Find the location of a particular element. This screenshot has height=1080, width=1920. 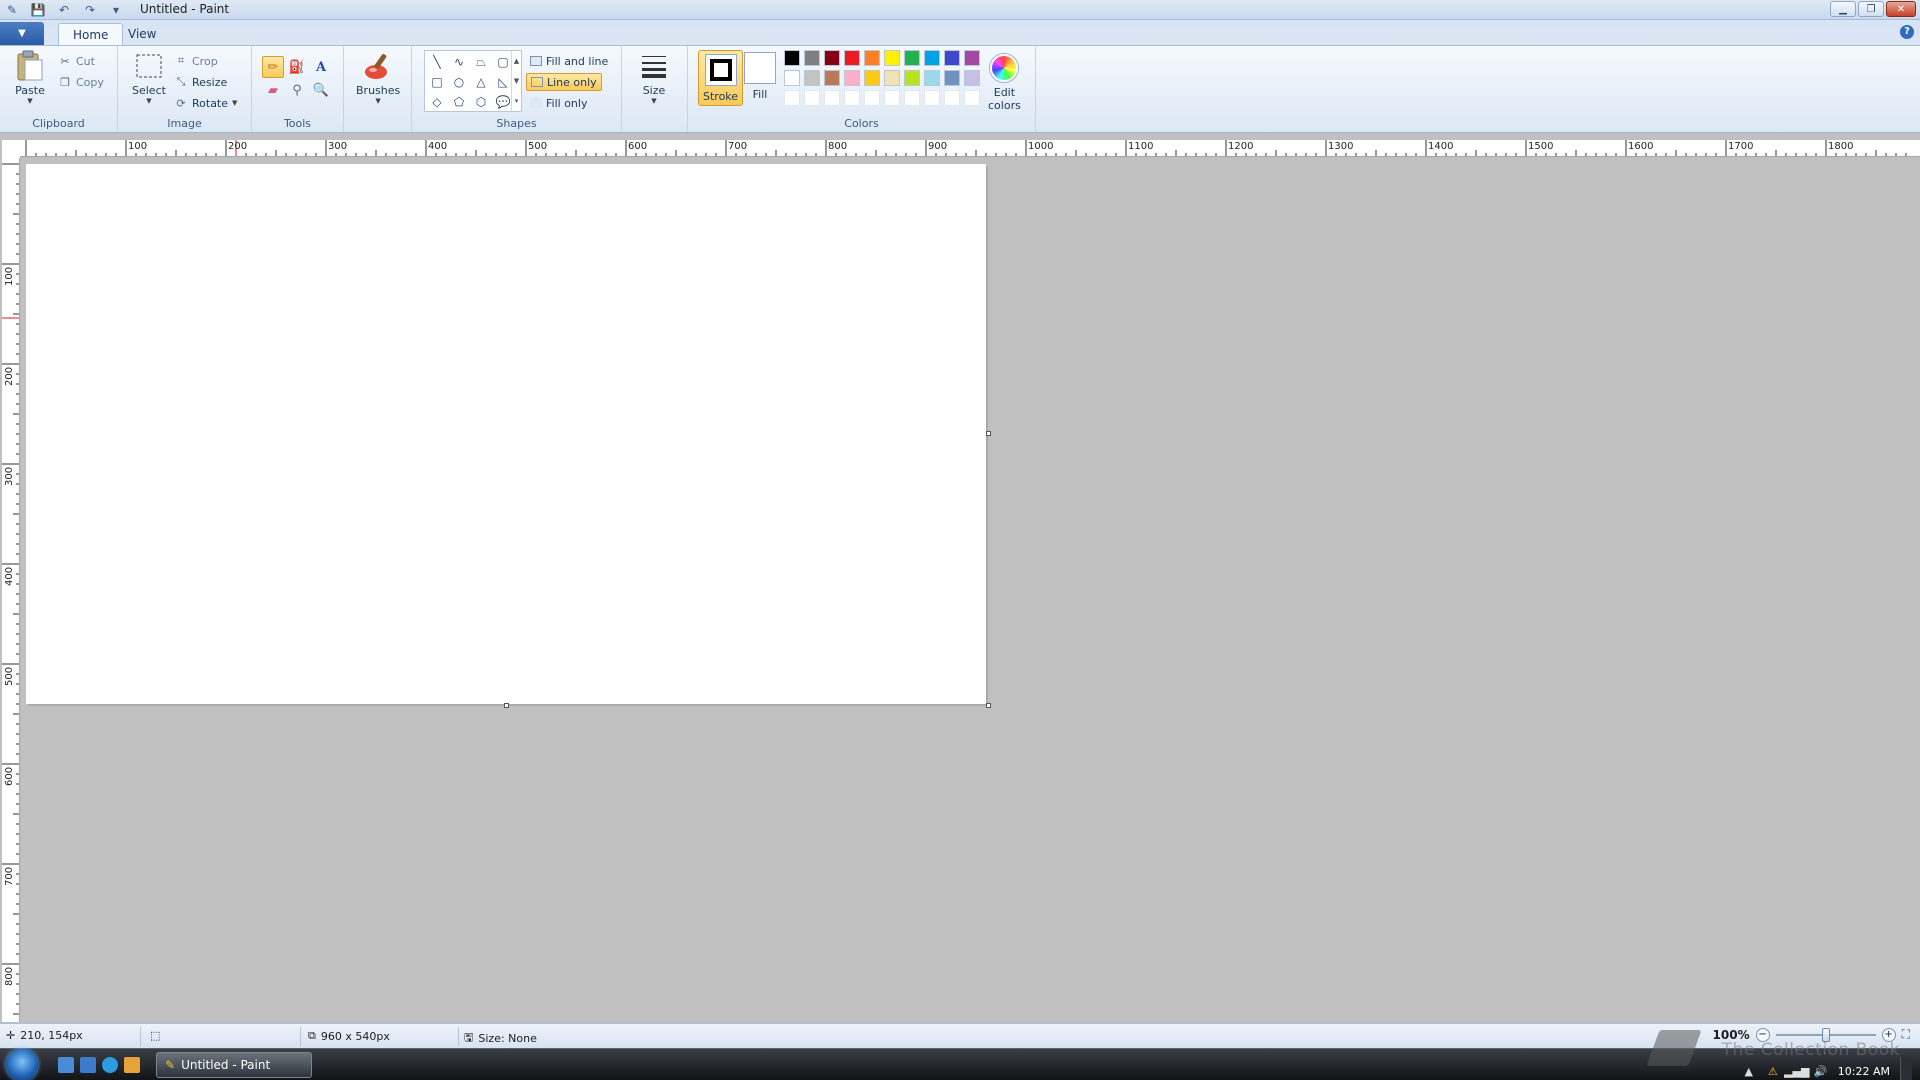

show-desktop-icon is located at coordinates (66, 1065).